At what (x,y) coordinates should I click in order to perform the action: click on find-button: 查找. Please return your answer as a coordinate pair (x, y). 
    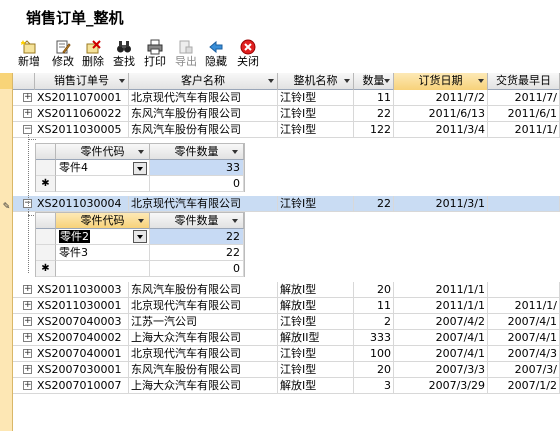
    Looking at the image, I should click on (124, 54).